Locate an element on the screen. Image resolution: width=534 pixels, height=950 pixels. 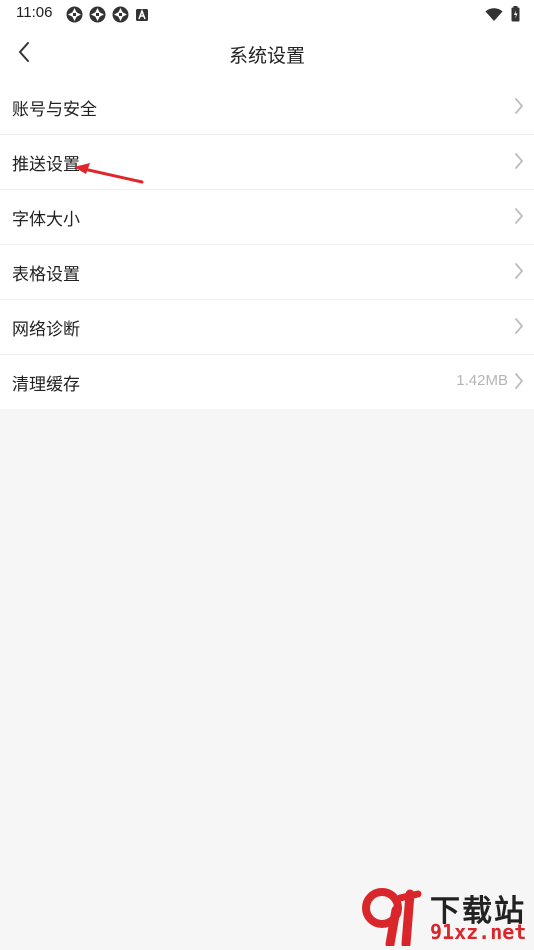
page-title: 系统设置 is located at coordinates (266, 56).